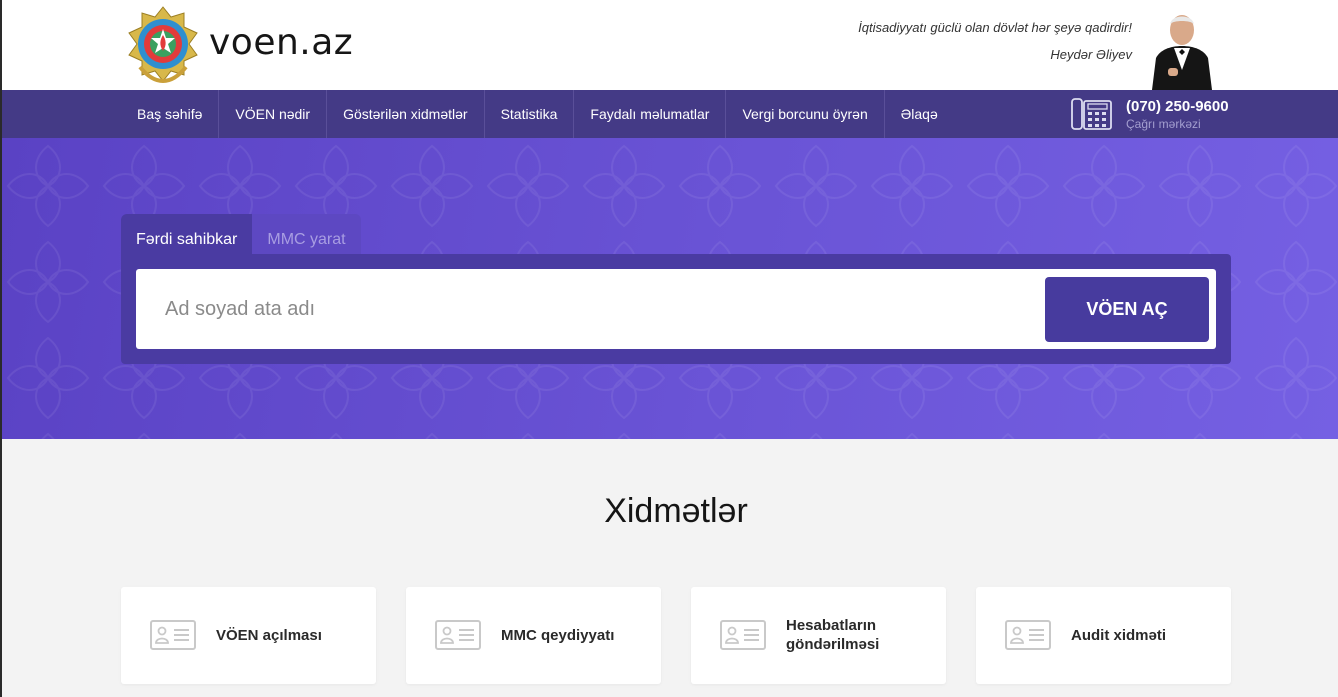 The image size is (1338, 697). I want to click on nav-item-what-is-voen: VÖEN nədir, so click(273, 114).